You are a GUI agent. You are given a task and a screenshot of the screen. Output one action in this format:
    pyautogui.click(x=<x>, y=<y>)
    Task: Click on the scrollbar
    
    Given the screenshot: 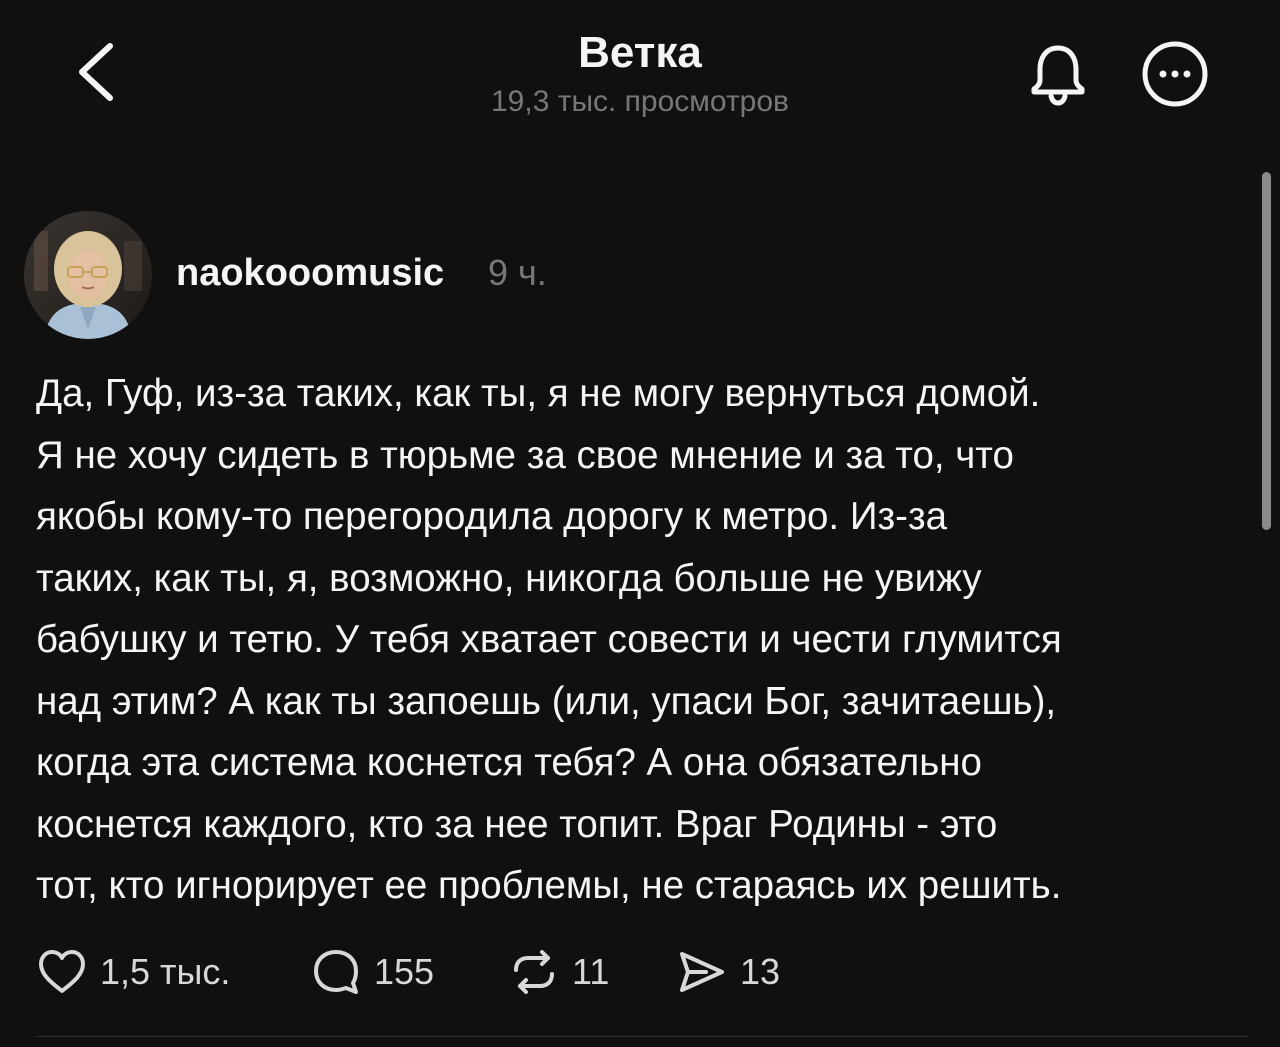 What is the action you would take?
    pyautogui.click(x=1266, y=351)
    